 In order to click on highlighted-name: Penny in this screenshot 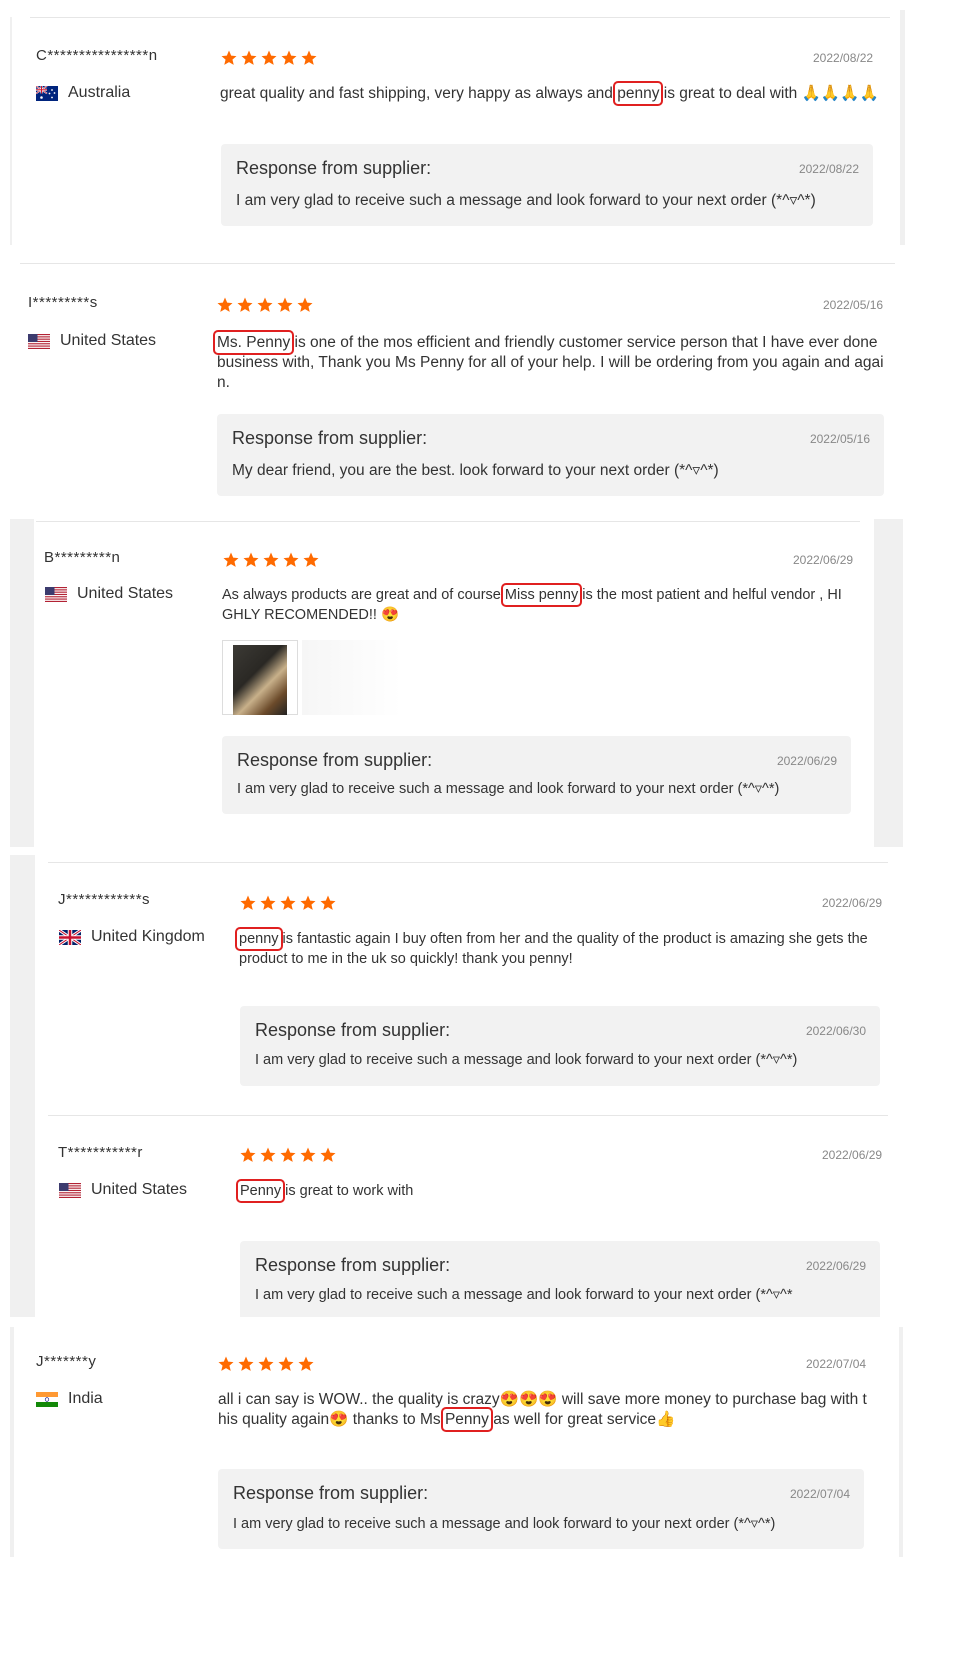, I will do `click(260, 1191)`.